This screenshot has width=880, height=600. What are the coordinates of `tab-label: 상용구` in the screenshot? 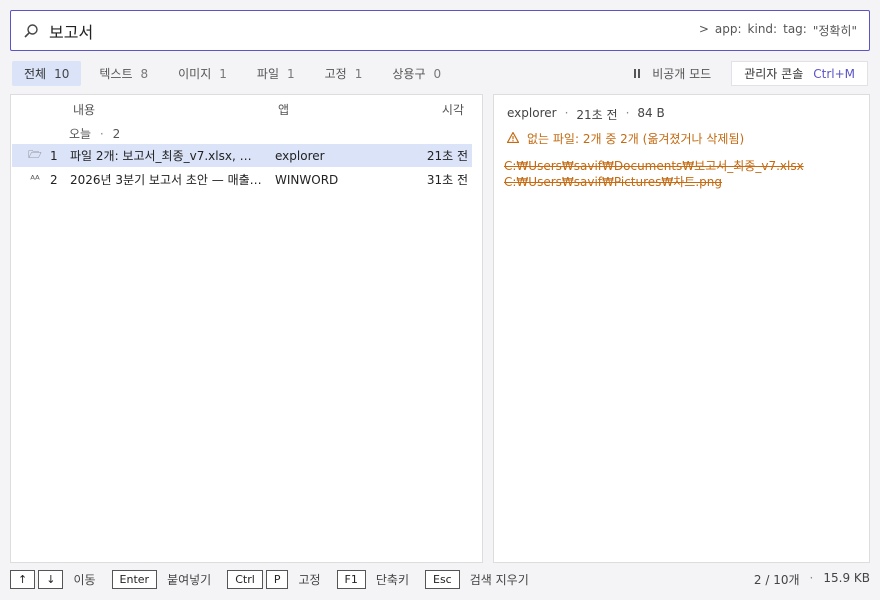 It's located at (409, 74).